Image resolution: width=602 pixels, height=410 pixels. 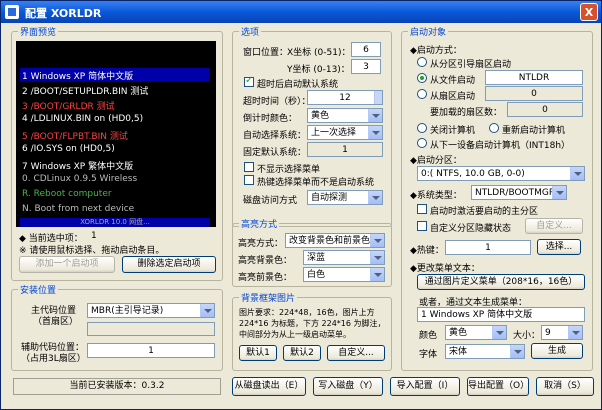 What do you see at coordinates (471, 65) in the screenshot?
I see `boot-partition-label: 从分区引导扇区启动` at bounding box center [471, 65].